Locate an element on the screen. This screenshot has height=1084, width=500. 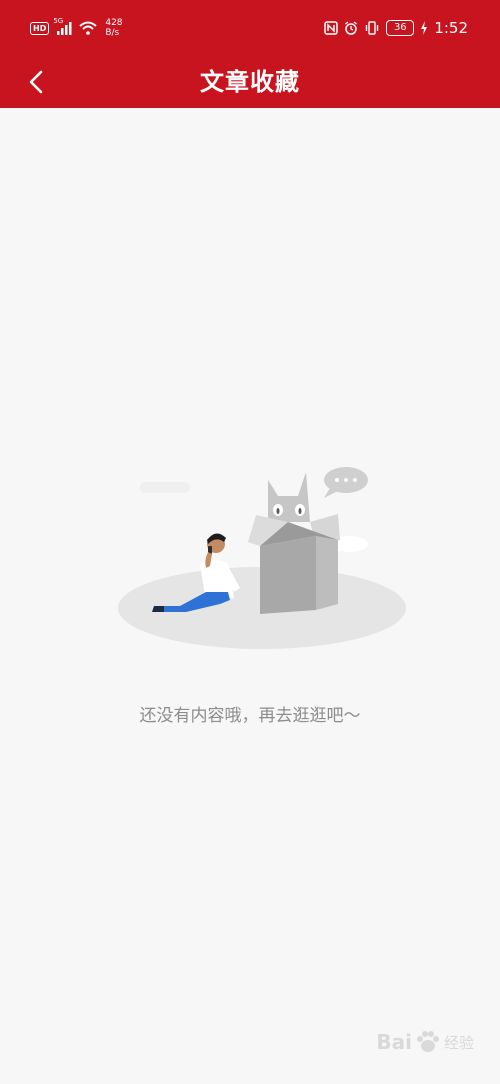
nav-bar: 文章收藏 is located at coordinates (250, 82).